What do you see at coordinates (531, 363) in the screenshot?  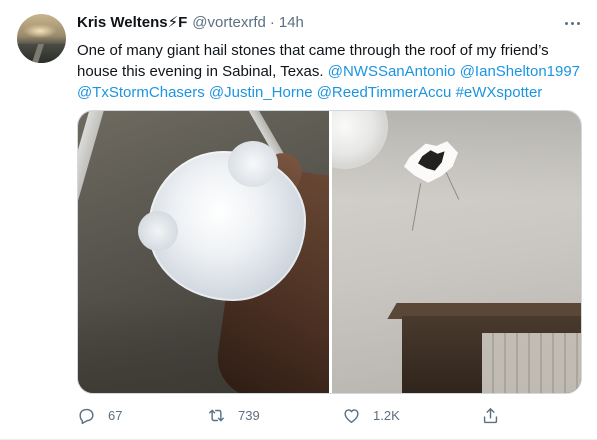 I see `photo-wall-panel` at bounding box center [531, 363].